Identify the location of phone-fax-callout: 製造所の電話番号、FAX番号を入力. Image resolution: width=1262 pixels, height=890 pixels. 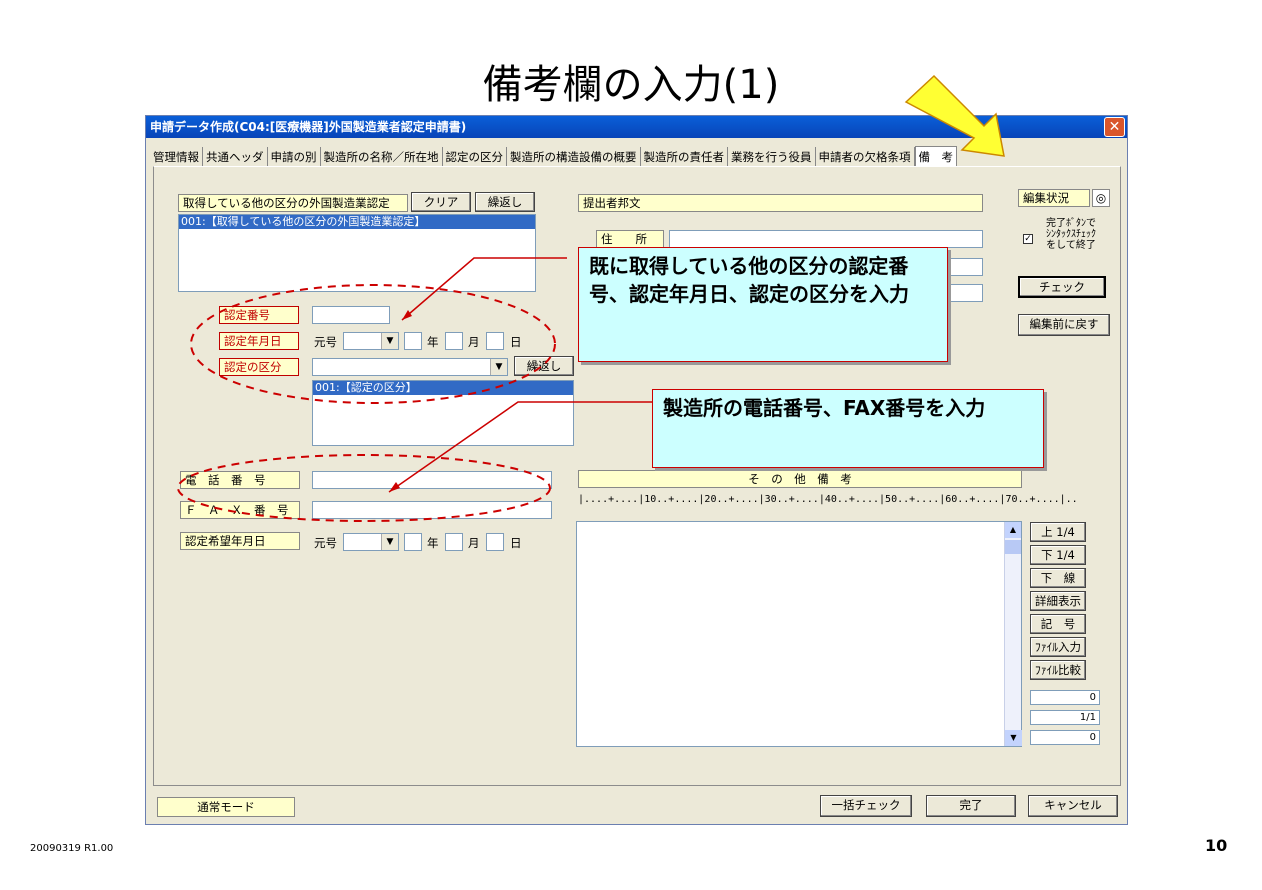
(848, 428).